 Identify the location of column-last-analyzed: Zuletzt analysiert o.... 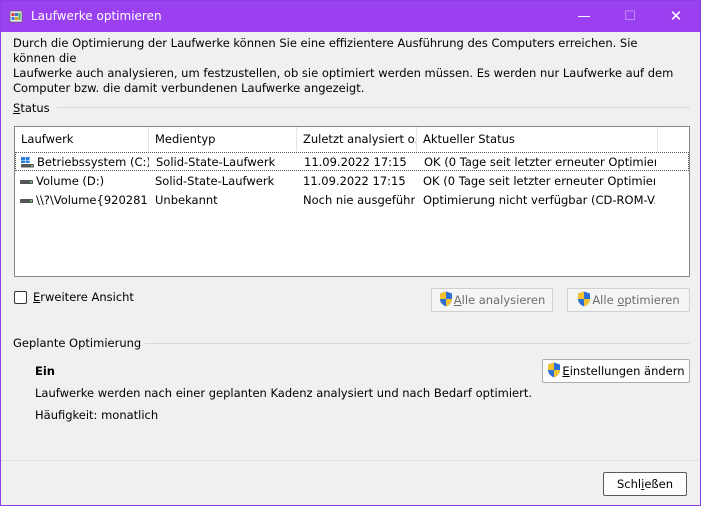
(357, 139).